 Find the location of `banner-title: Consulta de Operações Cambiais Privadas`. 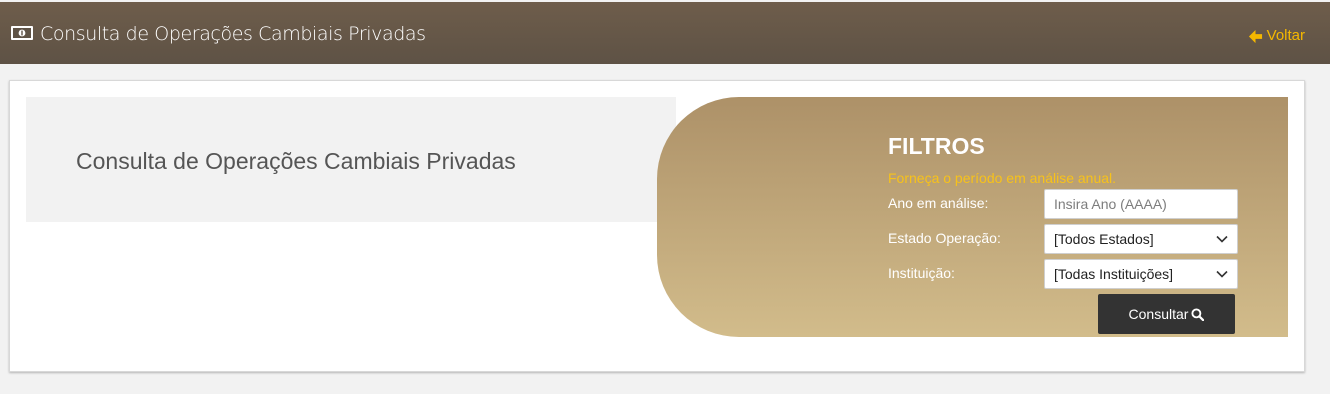

banner-title: Consulta de Operações Cambiais Privadas is located at coordinates (296, 161).